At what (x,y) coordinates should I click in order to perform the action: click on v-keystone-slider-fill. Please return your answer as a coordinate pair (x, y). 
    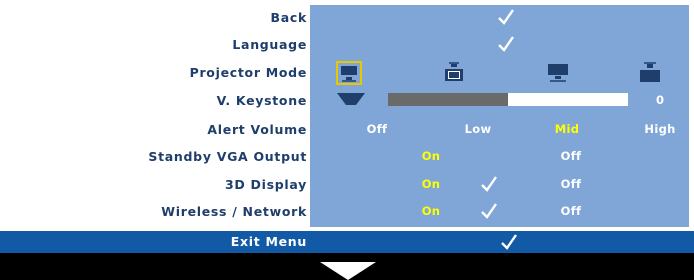
    Looking at the image, I should click on (448, 99).